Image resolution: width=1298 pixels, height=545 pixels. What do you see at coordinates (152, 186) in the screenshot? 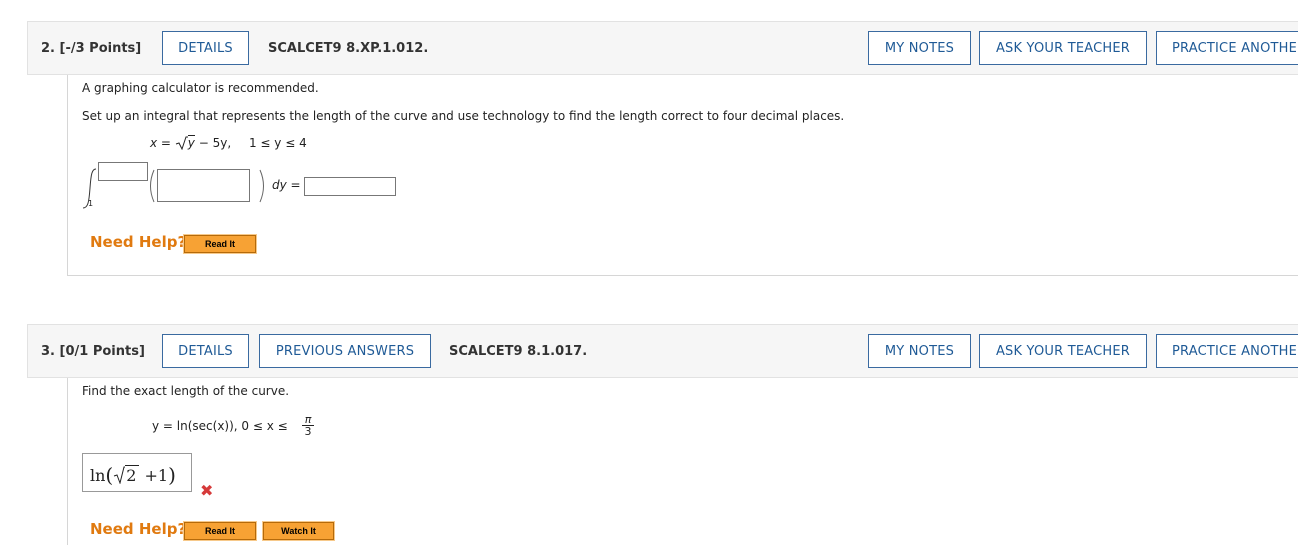
I see `left-paren-icon` at bounding box center [152, 186].